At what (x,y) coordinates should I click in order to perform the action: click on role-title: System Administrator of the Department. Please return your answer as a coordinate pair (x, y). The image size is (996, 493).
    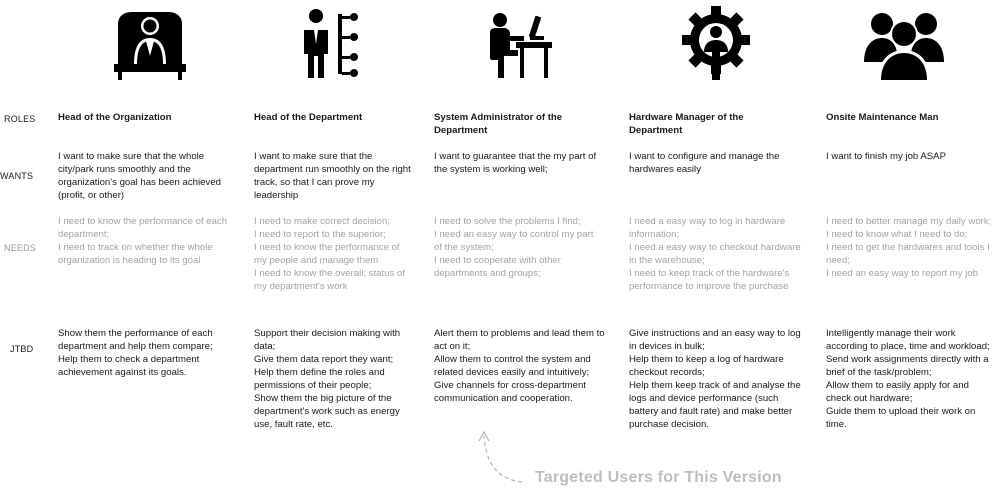
    Looking at the image, I should click on (498, 124).